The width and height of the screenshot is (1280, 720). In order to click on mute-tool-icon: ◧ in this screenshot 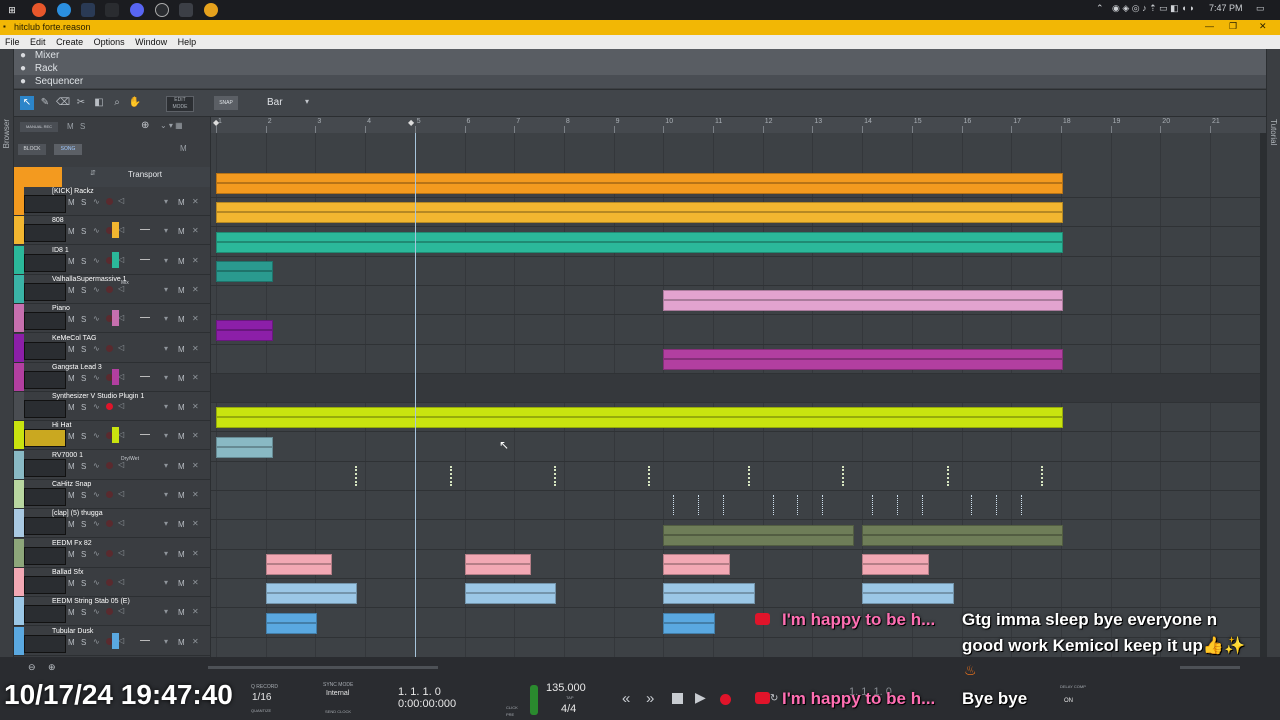, I will do `click(99, 103)`.